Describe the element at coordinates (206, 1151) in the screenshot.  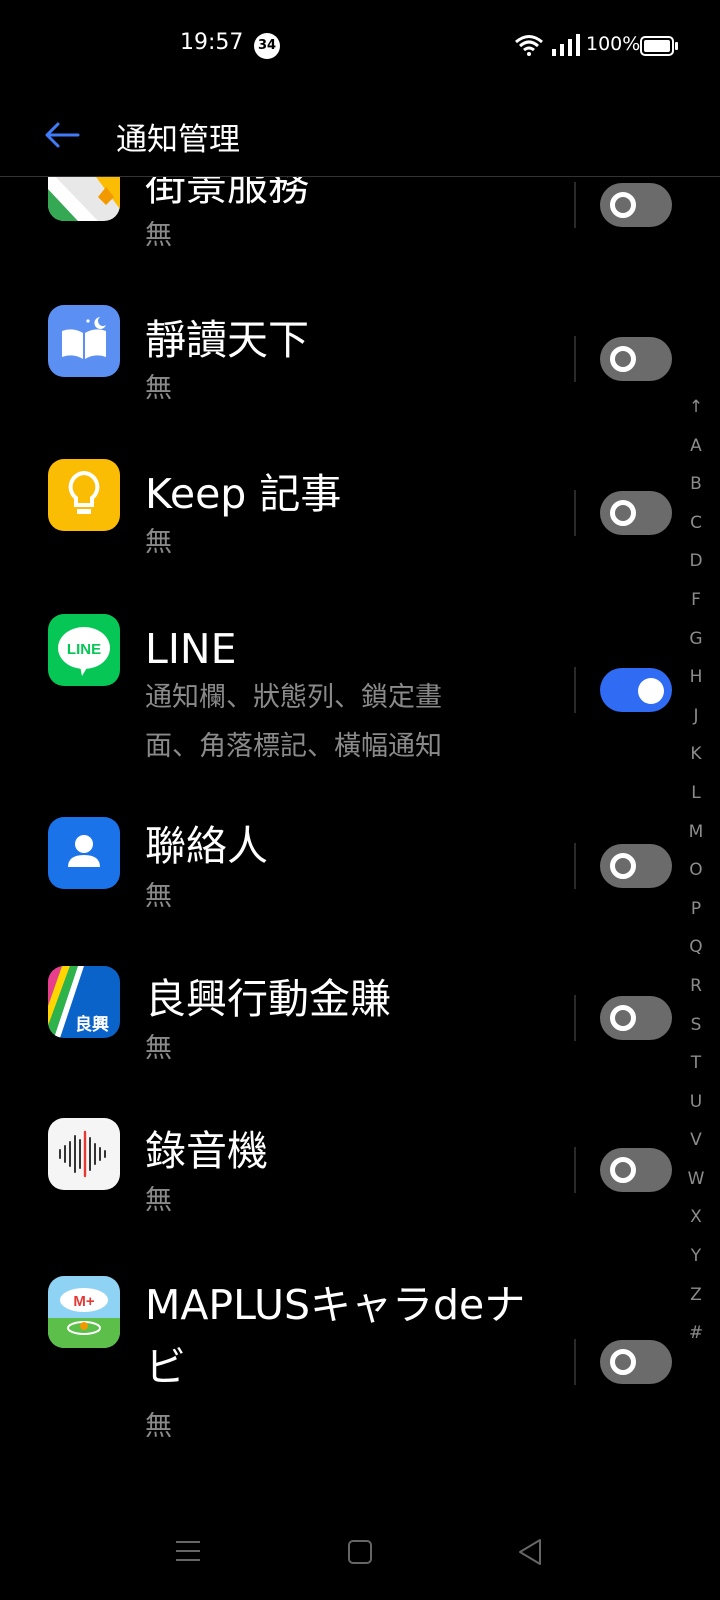
I see `app-name: 錄音機` at that location.